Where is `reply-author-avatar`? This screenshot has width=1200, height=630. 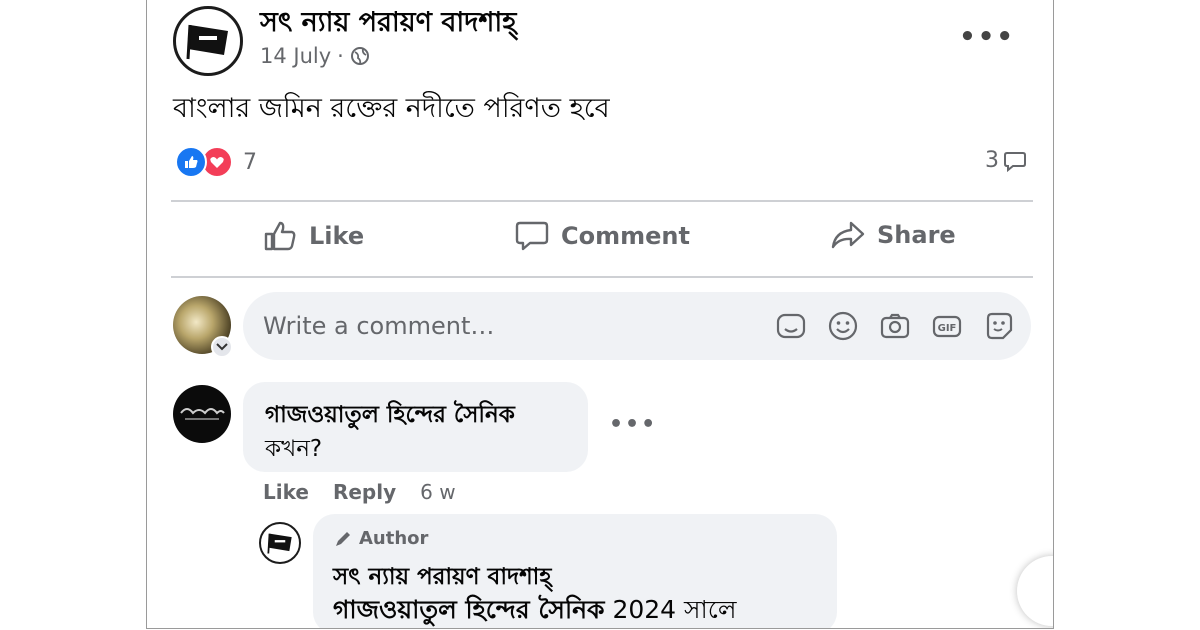
reply-author-avatar is located at coordinates (280, 543).